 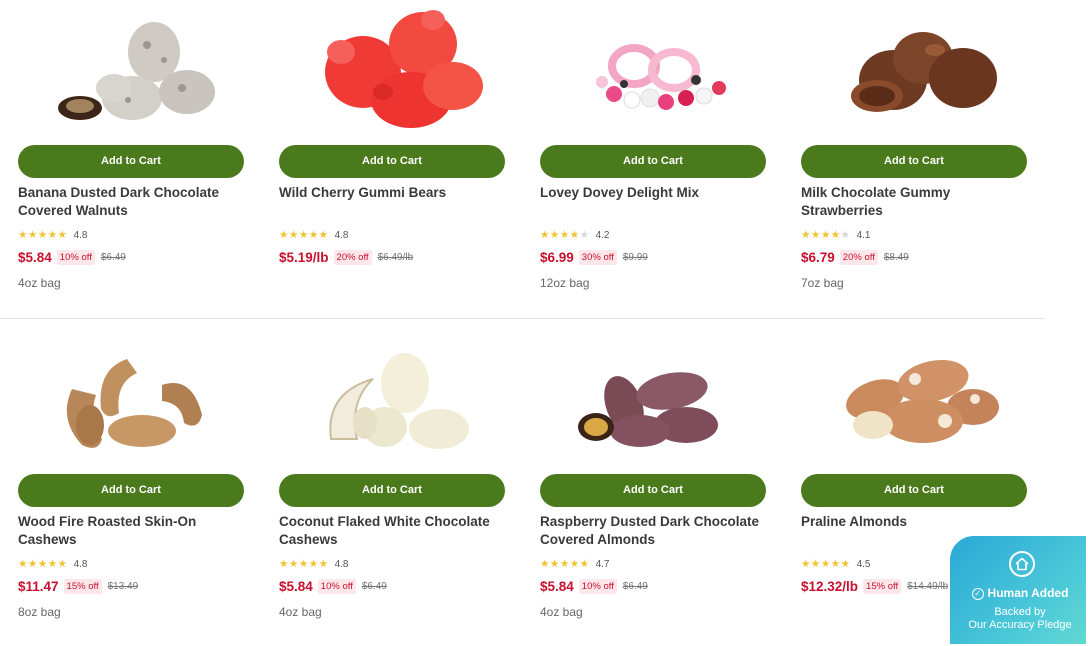 I want to click on sale-price: $5.19/lb, so click(x=304, y=257).